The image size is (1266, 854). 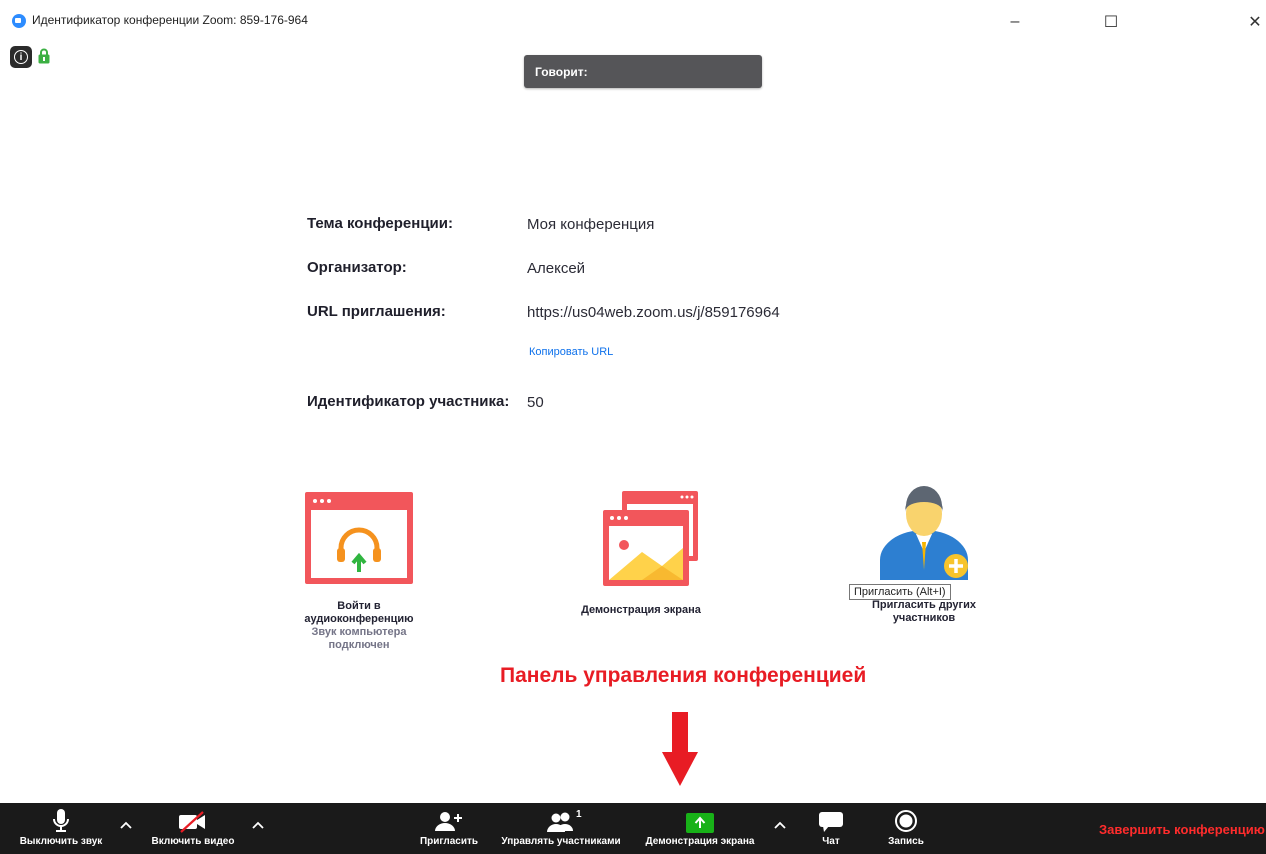 I want to click on share-screen-toolbar-label: Демонстрация экрана, so click(x=700, y=841).